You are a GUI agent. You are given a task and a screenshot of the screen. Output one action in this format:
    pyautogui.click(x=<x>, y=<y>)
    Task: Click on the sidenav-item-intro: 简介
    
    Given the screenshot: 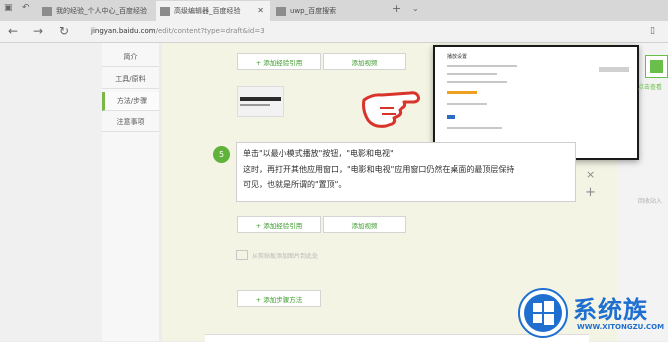 What is the action you would take?
    pyautogui.click(x=130, y=57)
    